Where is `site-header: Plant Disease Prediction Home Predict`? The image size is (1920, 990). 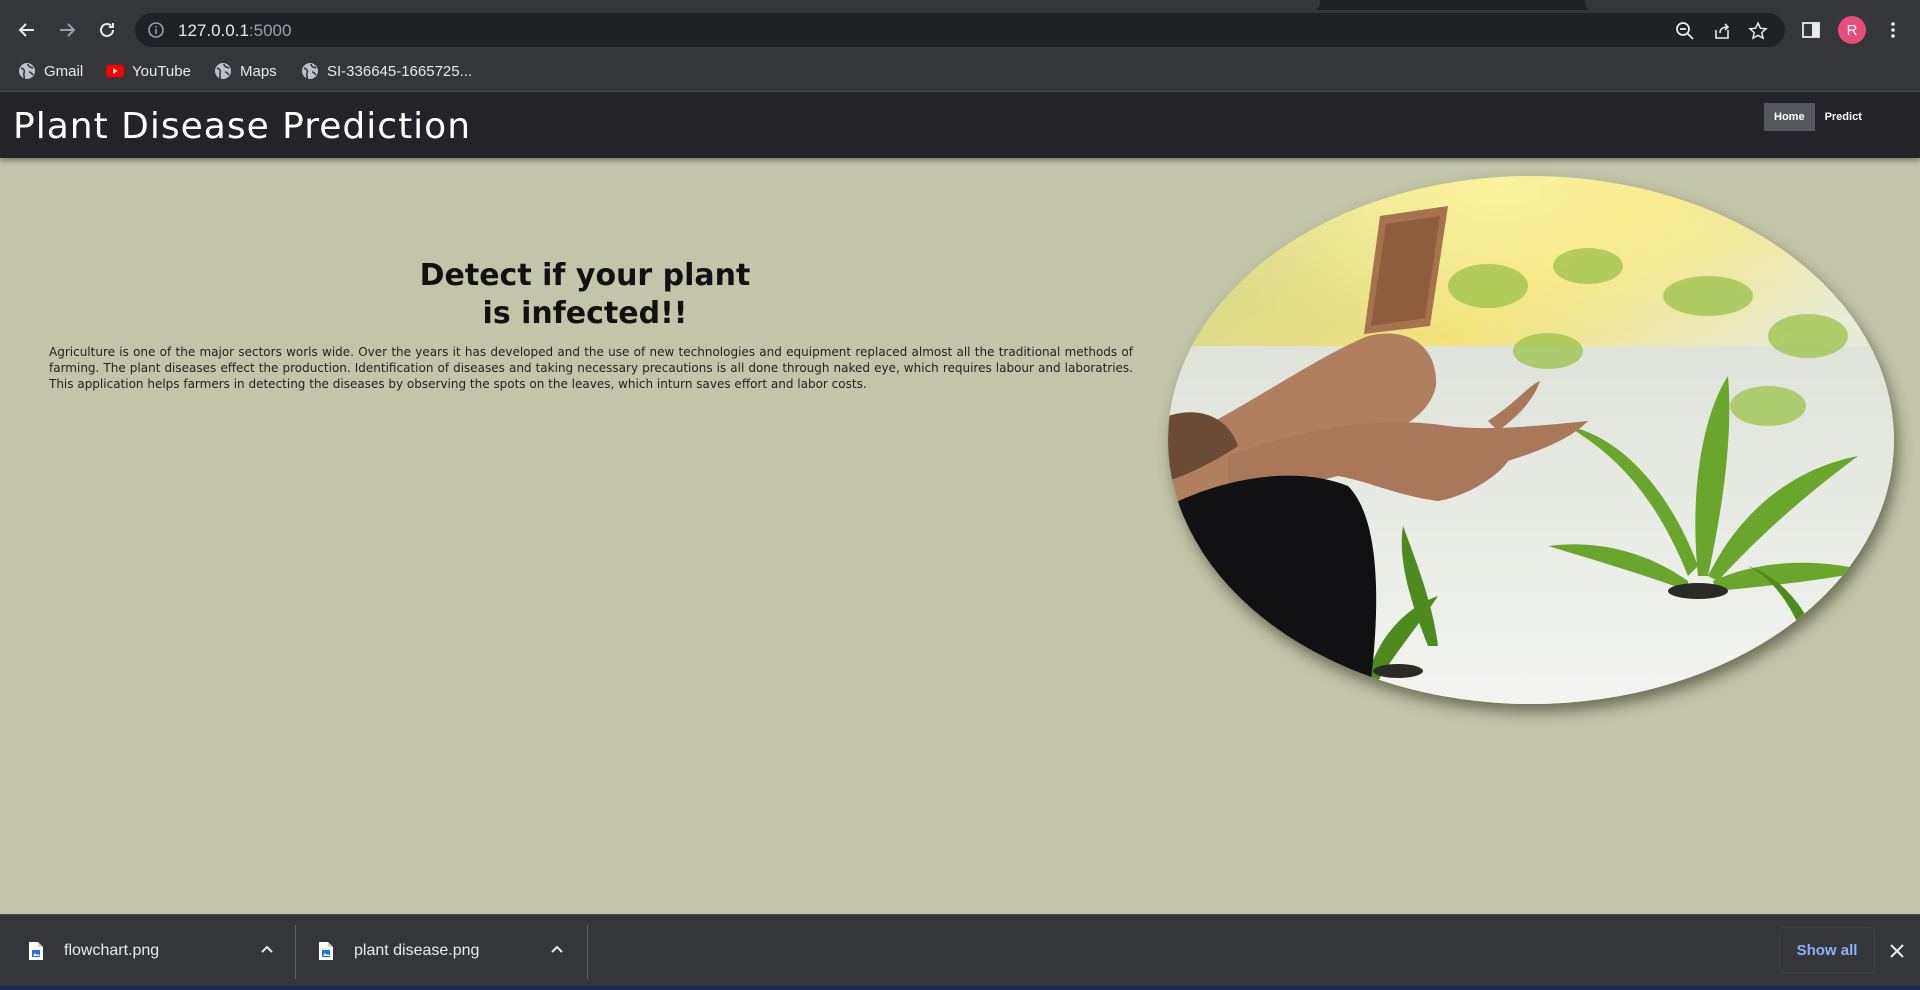 site-header: Plant Disease Prediction Home Predict is located at coordinates (960, 125).